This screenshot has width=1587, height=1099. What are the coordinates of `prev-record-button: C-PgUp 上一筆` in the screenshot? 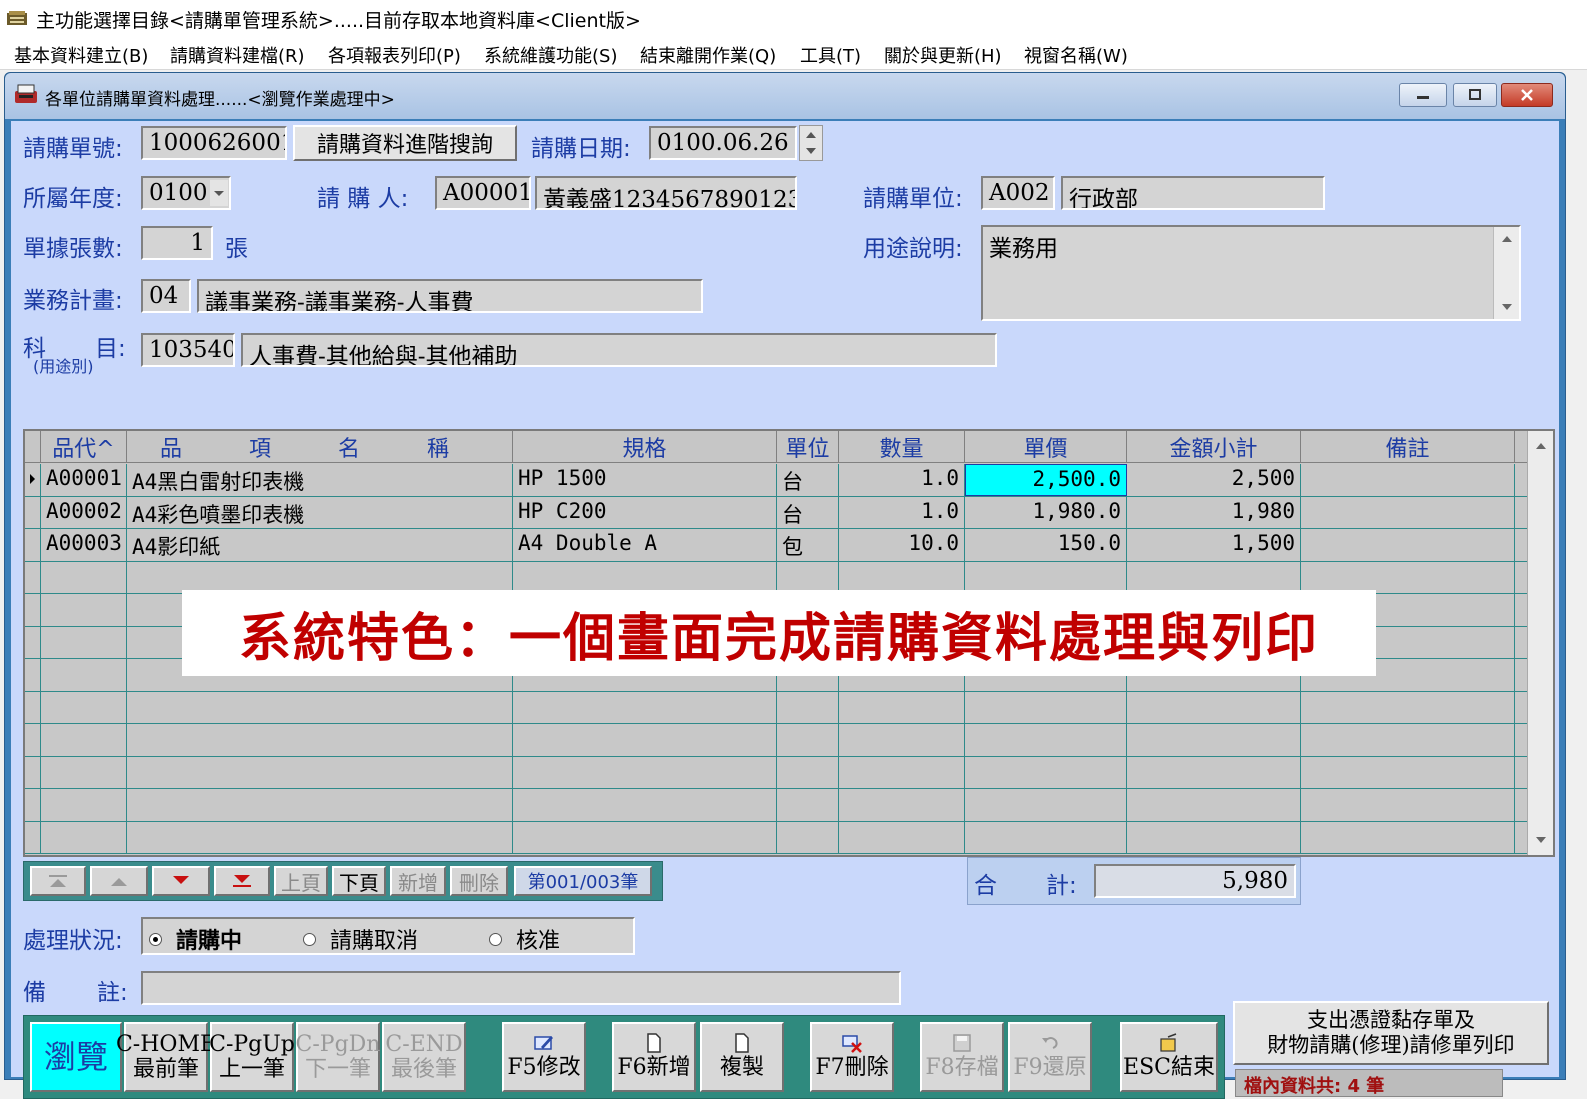 It's located at (252, 1057).